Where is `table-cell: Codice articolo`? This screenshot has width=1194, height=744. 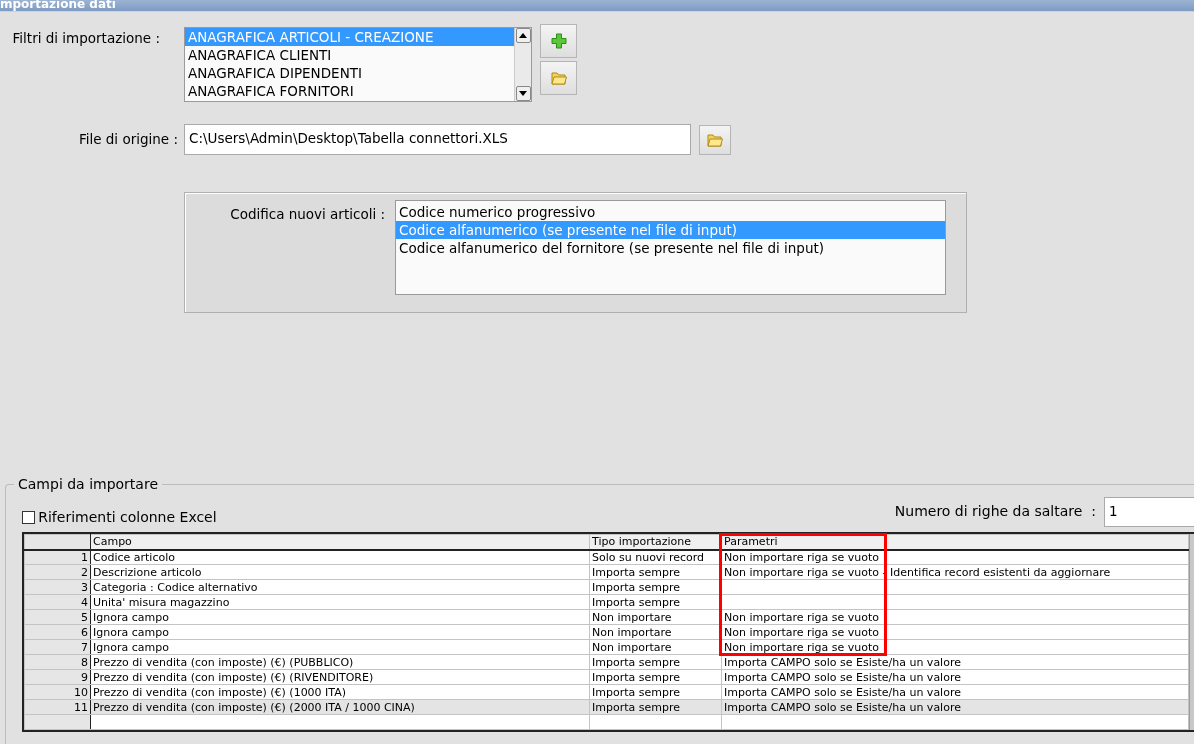
table-cell: Codice articolo is located at coordinates (340, 557).